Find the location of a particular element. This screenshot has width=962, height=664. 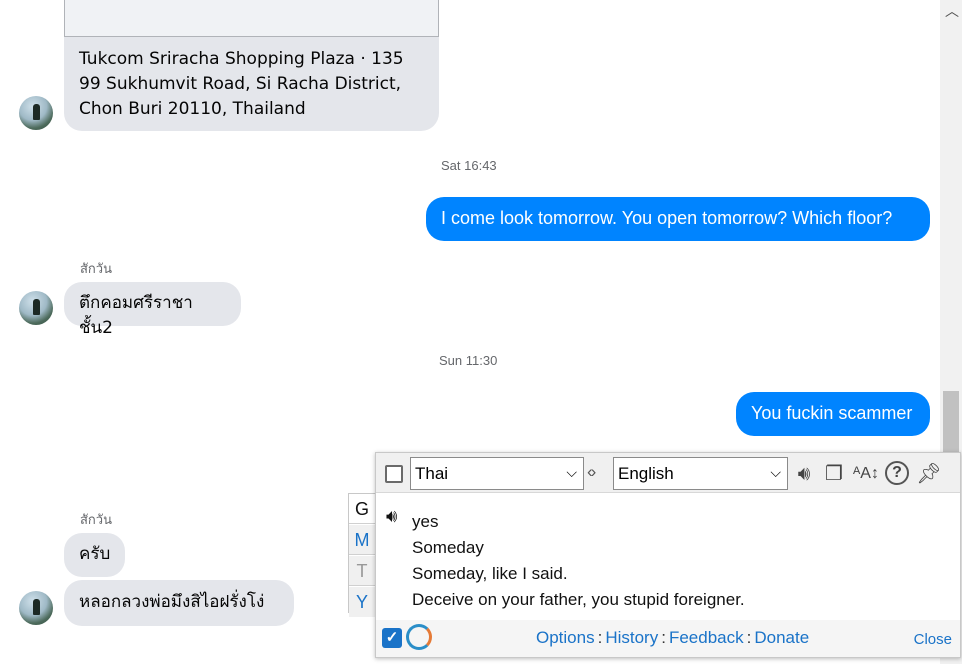

enable-checkbox: ✓ is located at coordinates (392, 638).